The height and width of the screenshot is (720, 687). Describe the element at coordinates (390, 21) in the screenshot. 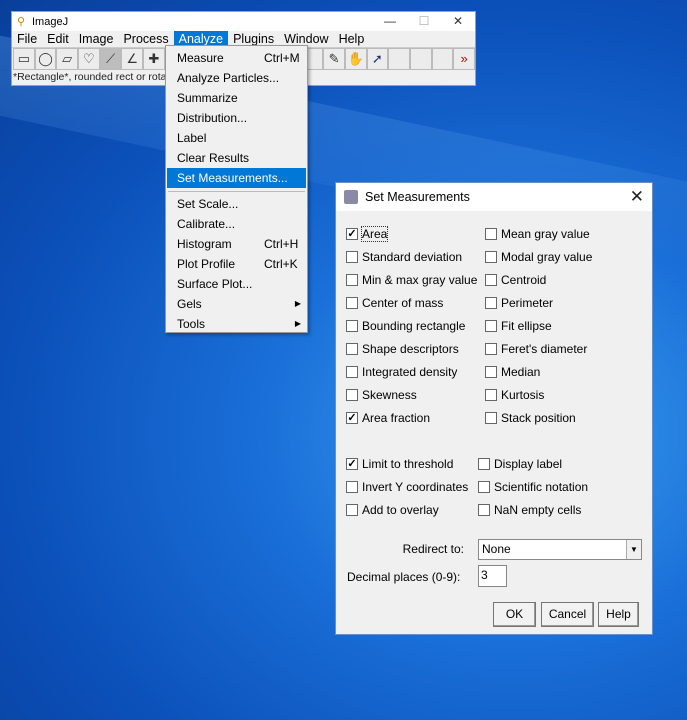

I see `minimize-button: —` at that location.